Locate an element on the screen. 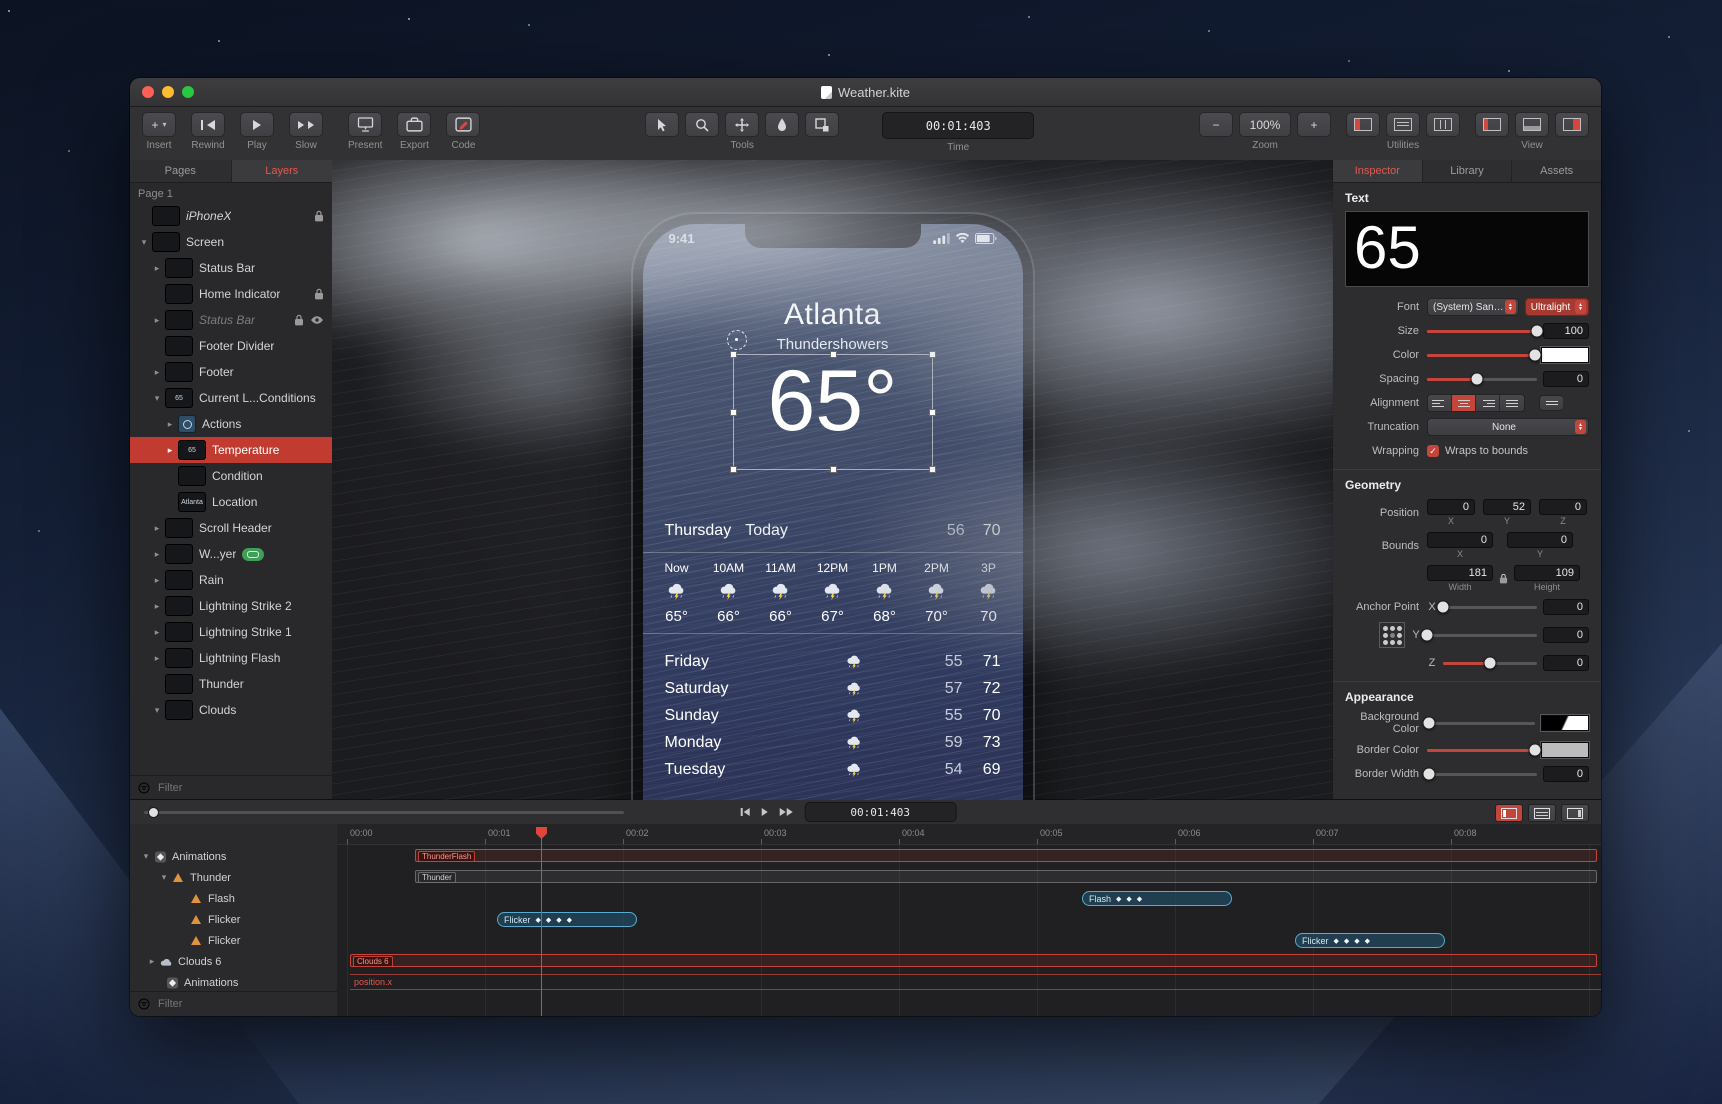  timeline-row-flicker-1: Flicker is located at coordinates (233, 919).